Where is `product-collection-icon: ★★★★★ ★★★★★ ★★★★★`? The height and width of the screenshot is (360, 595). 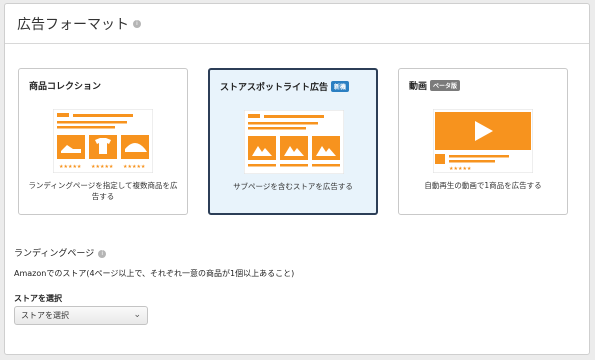
product-collection-icon: ★★★★★ ★★★★★ ★★★★★ is located at coordinates (103, 141).